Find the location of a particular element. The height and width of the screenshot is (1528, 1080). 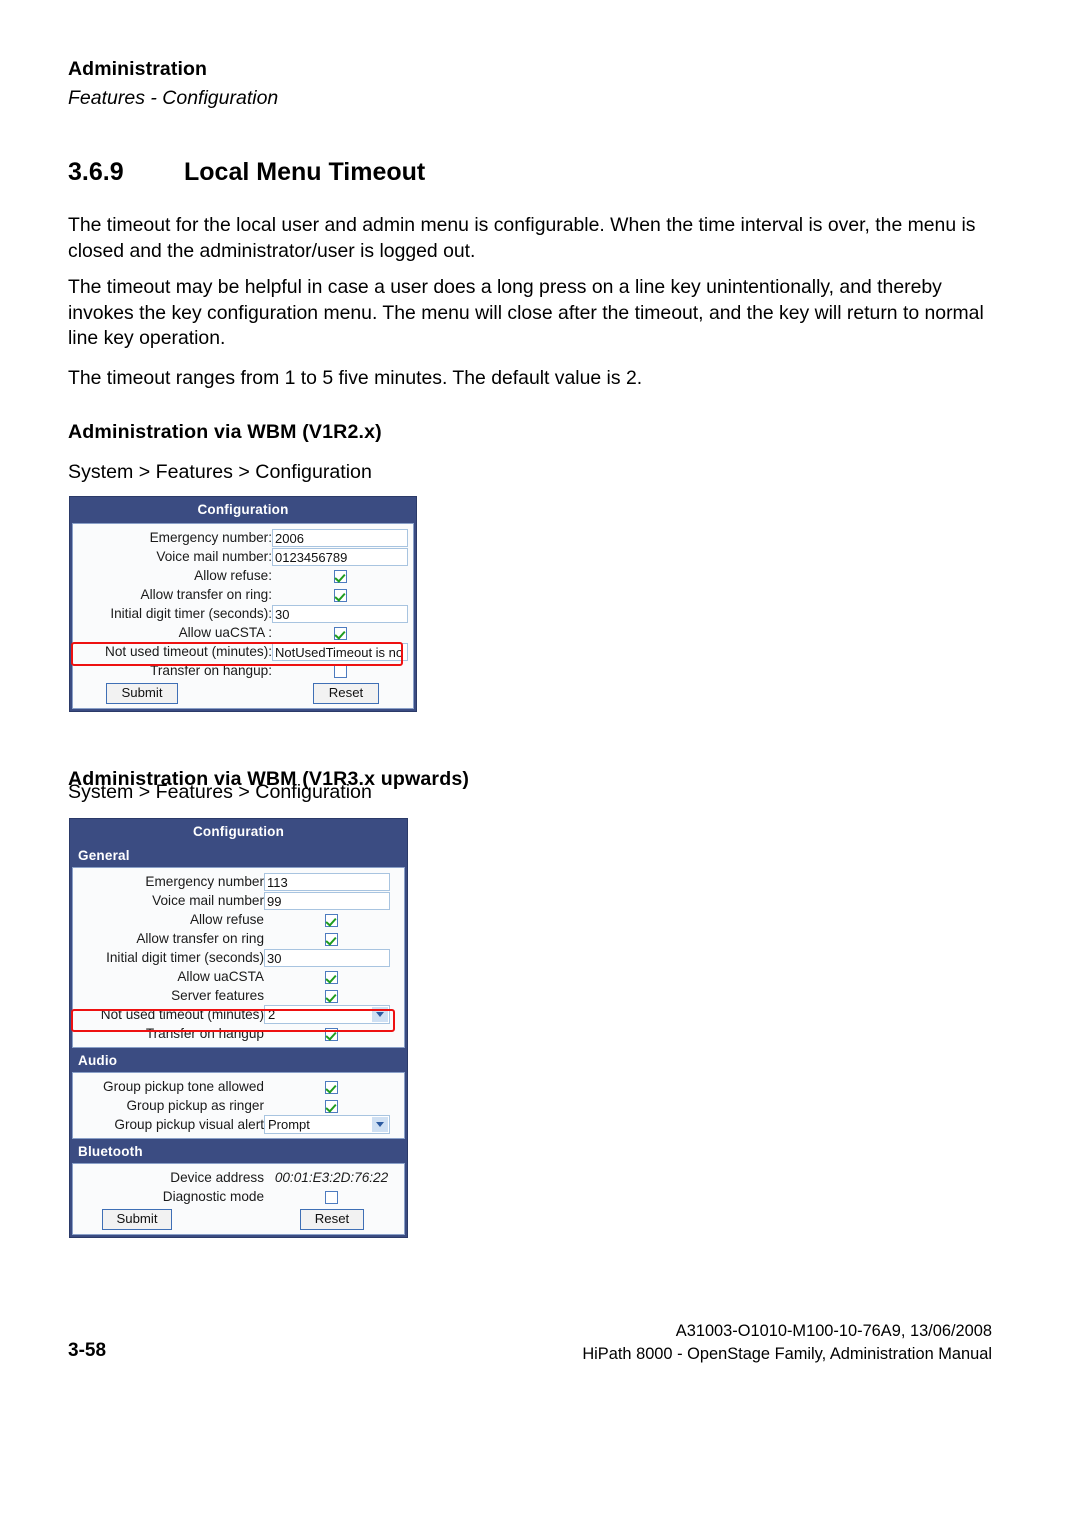

field-label-voice-mail-number: Voice mail number is located at coordinates (208, 900).